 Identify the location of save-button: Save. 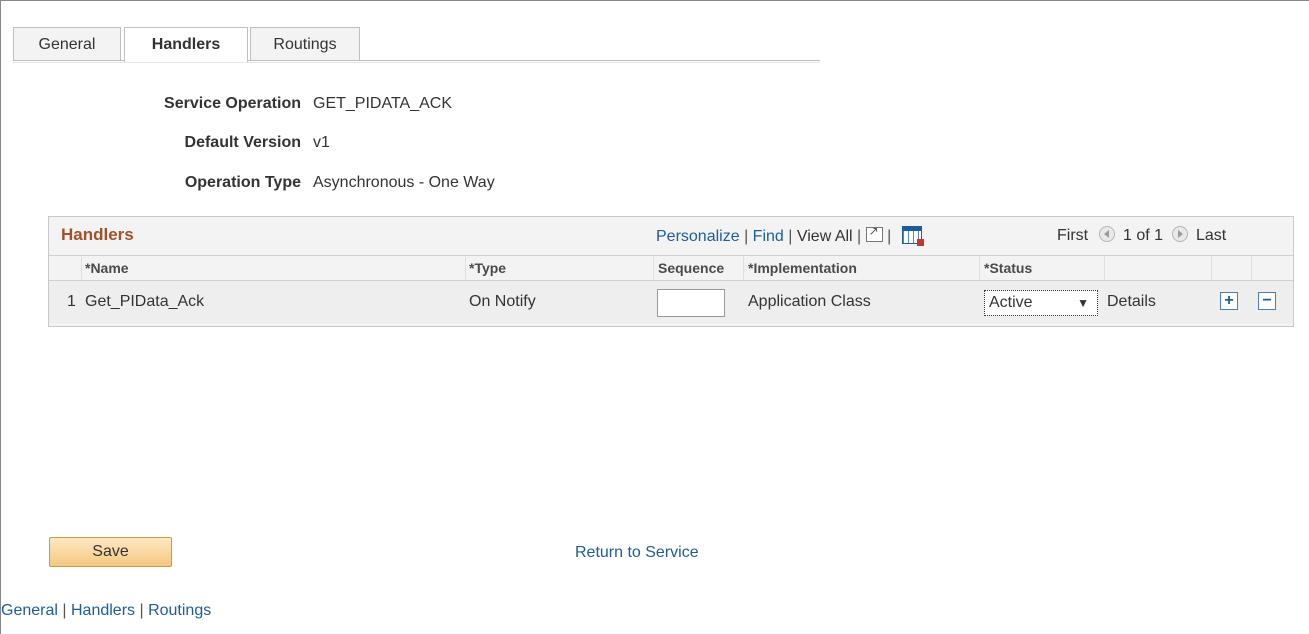
(110, 552).